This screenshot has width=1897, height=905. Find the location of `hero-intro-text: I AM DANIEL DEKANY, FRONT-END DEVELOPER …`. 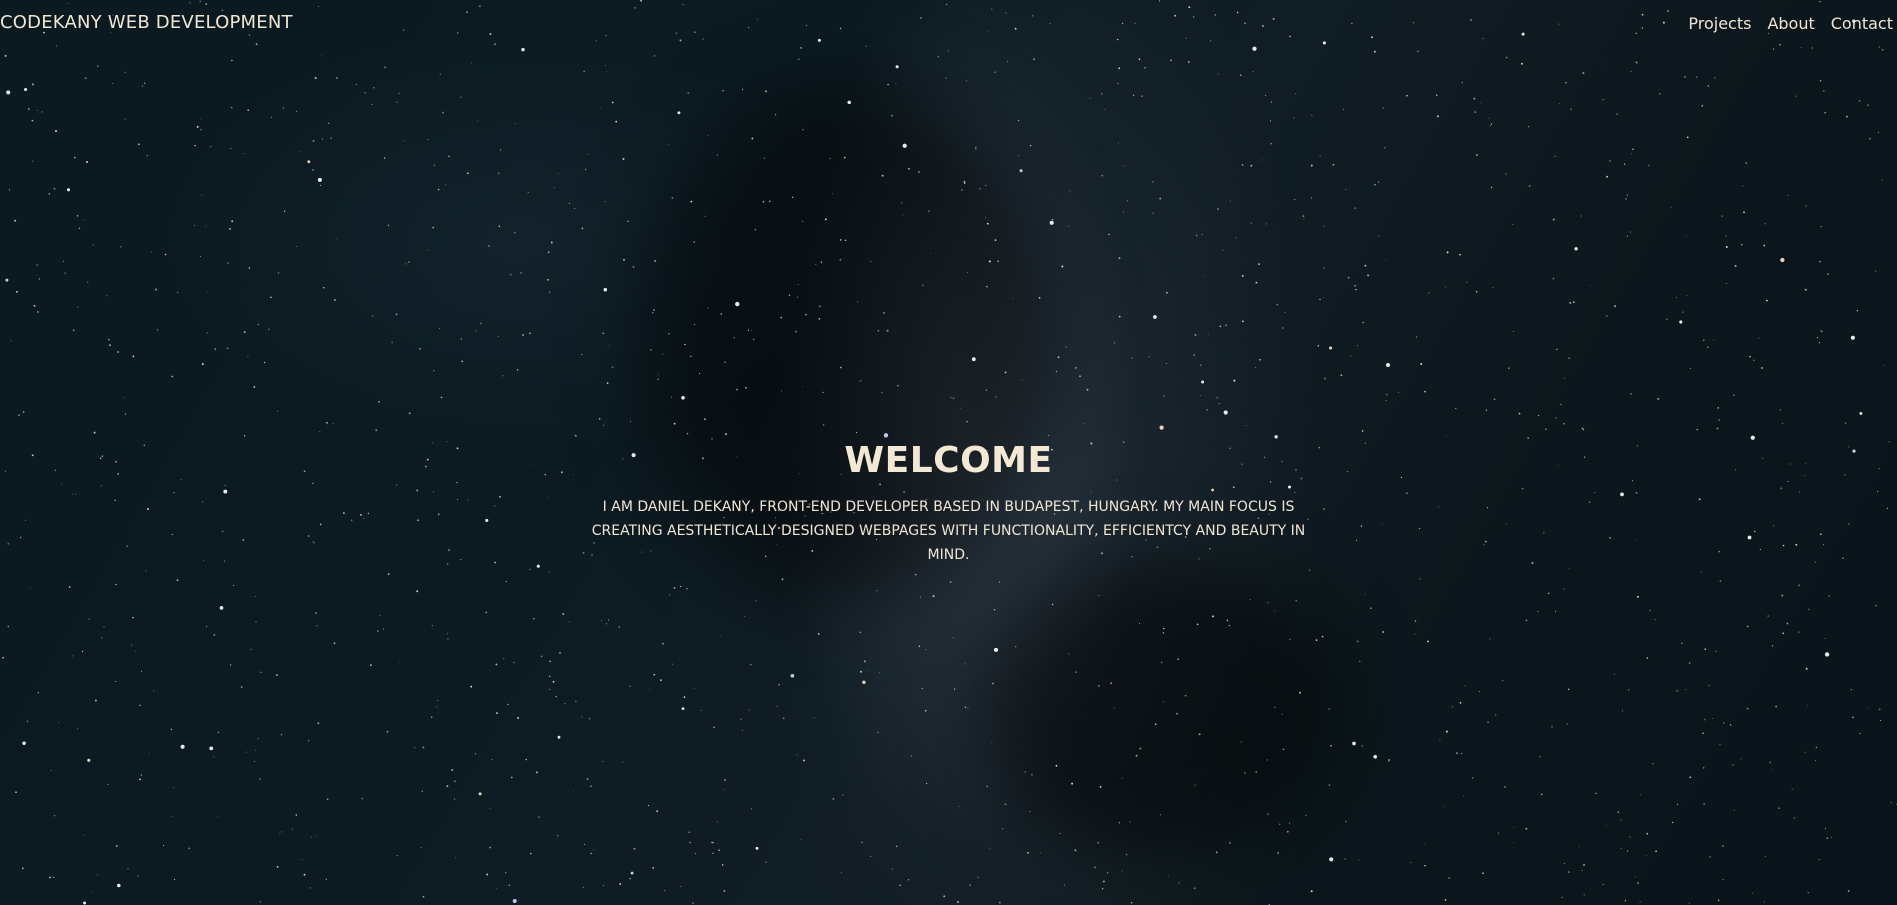

hero-intro-text: I AM DANIEL DEKANY, FRONT-END DEVELOPER … is located at coordinates (948, 531).